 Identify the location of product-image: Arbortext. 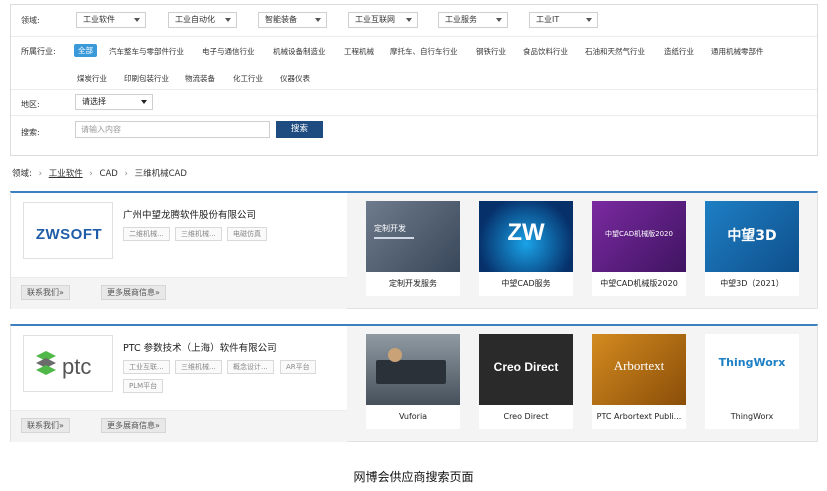
(639, 369).